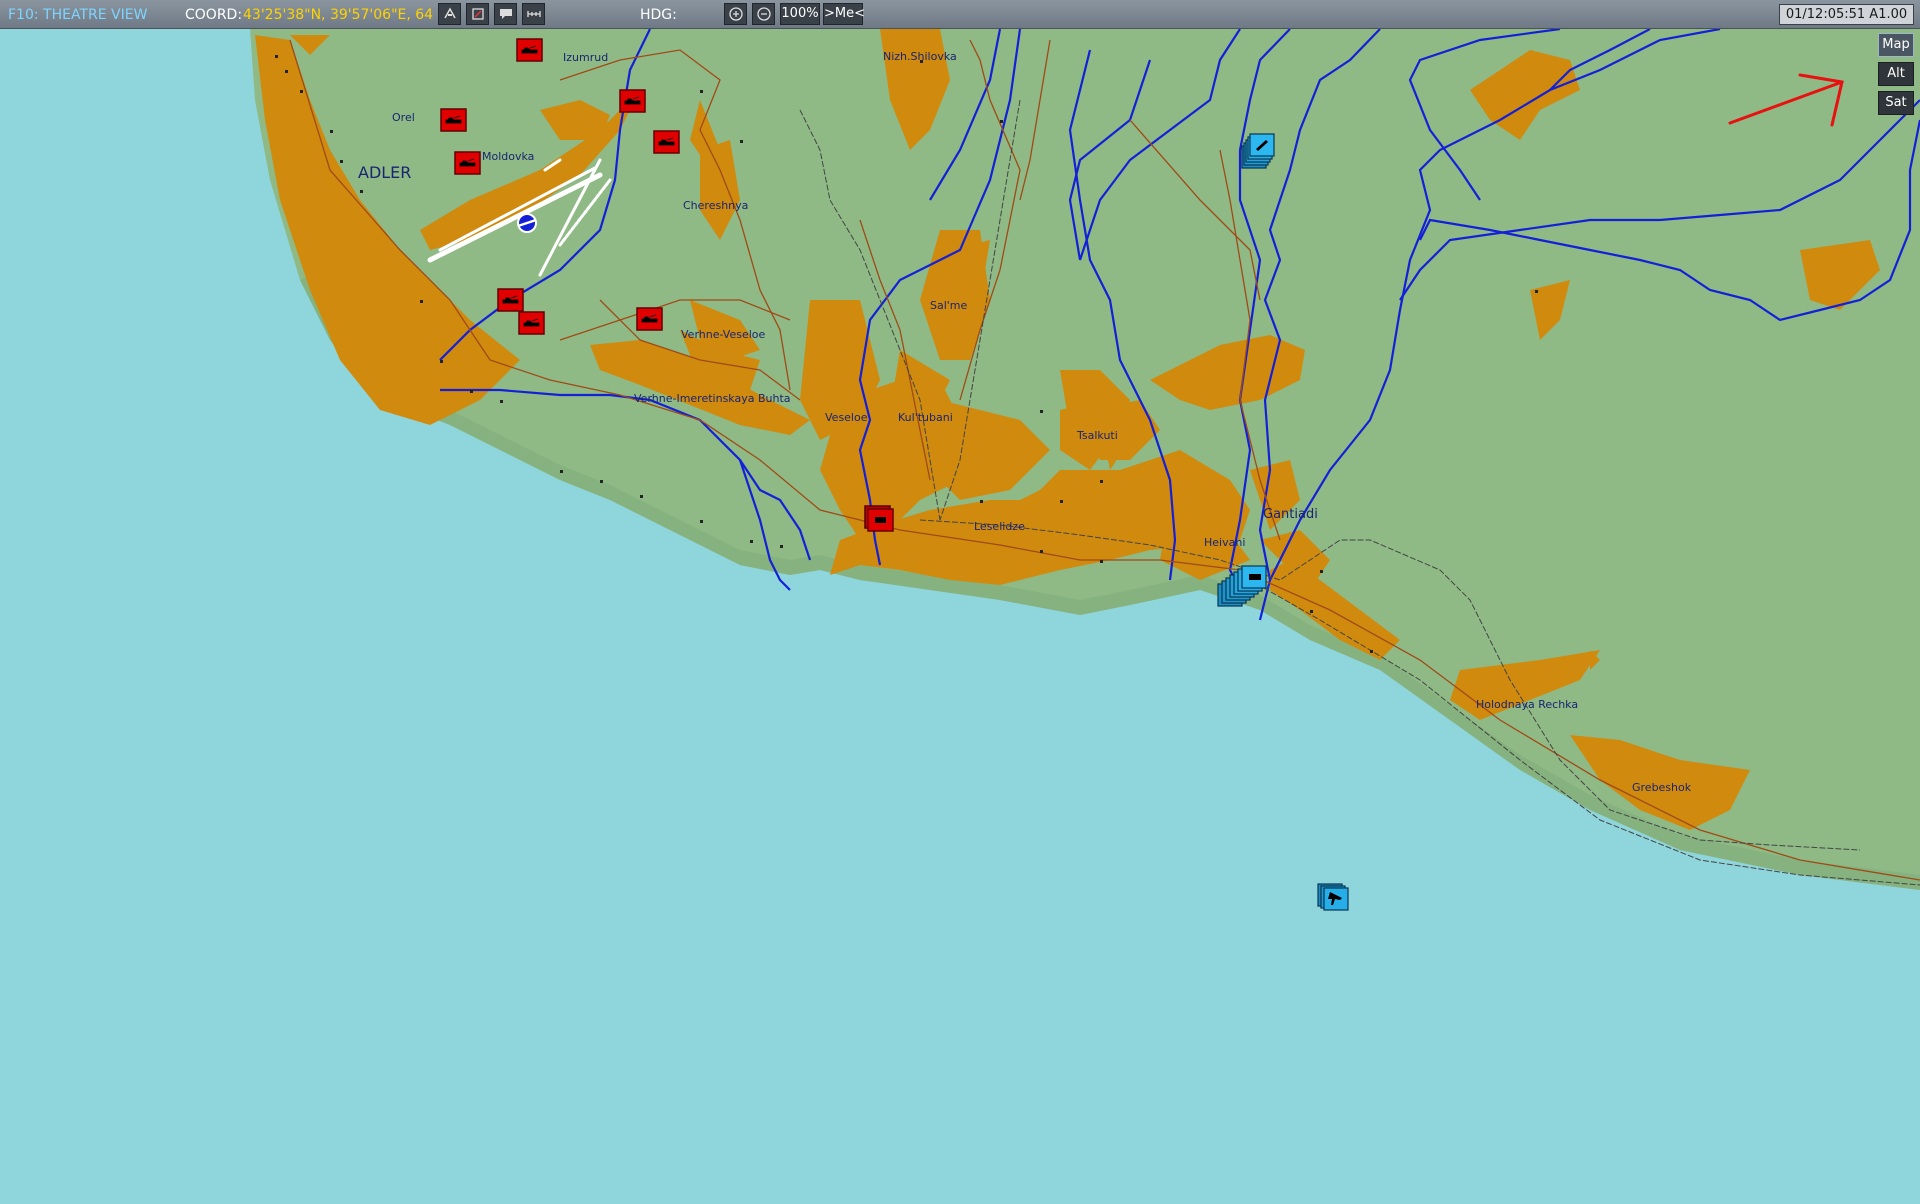  Describe the element at coordinates (1896, 103) in the screenshot. I see `sat-layer-button: Sat` at that location.